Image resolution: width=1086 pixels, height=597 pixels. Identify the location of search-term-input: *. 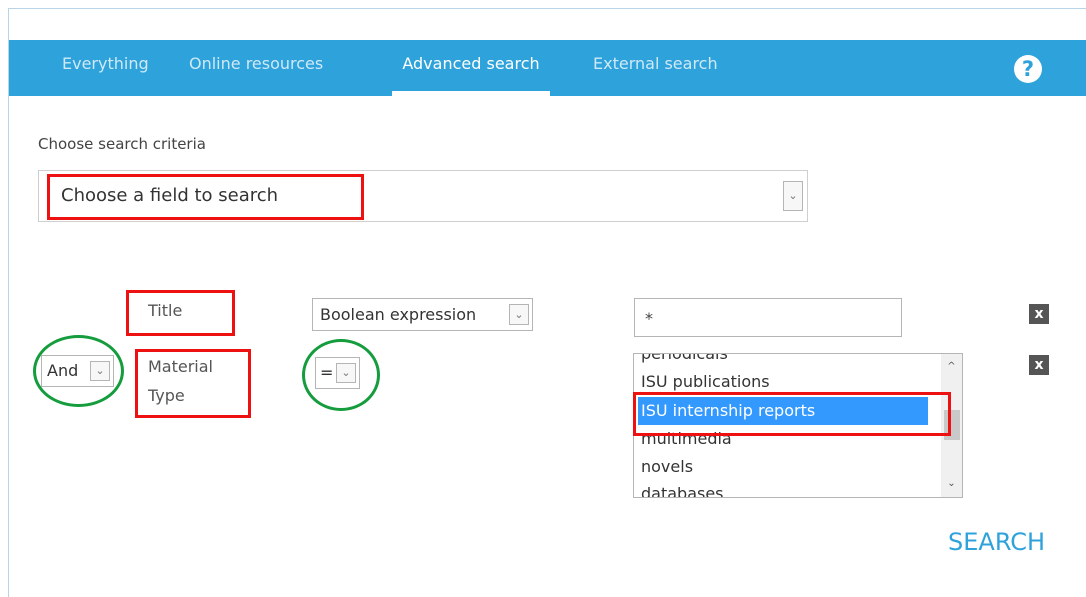
(768, 317).